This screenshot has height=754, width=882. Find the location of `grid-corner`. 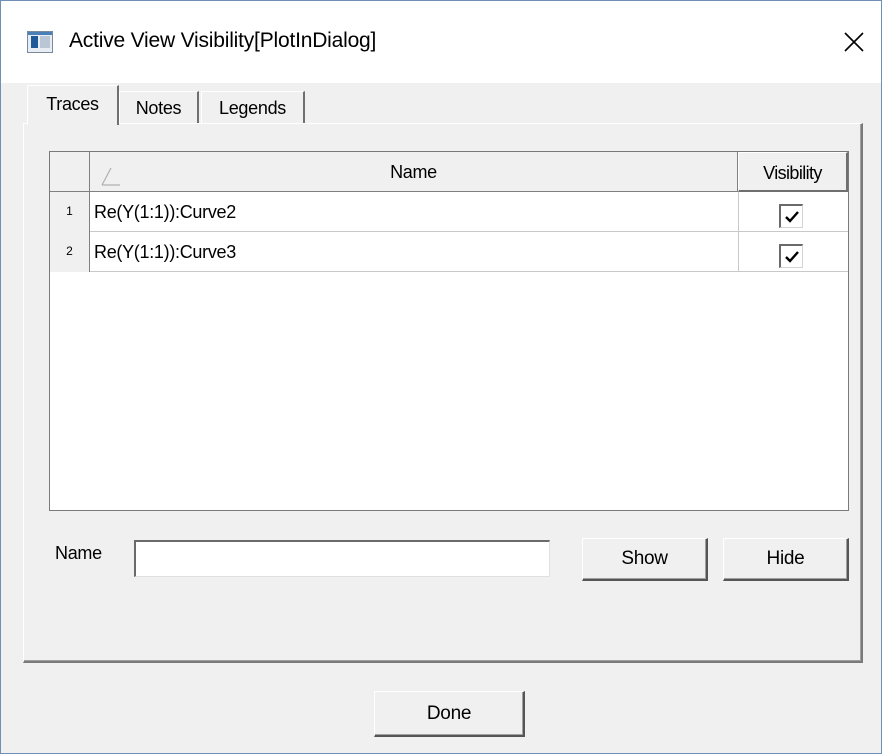

grid-corner is located at coordinates (70, 172).